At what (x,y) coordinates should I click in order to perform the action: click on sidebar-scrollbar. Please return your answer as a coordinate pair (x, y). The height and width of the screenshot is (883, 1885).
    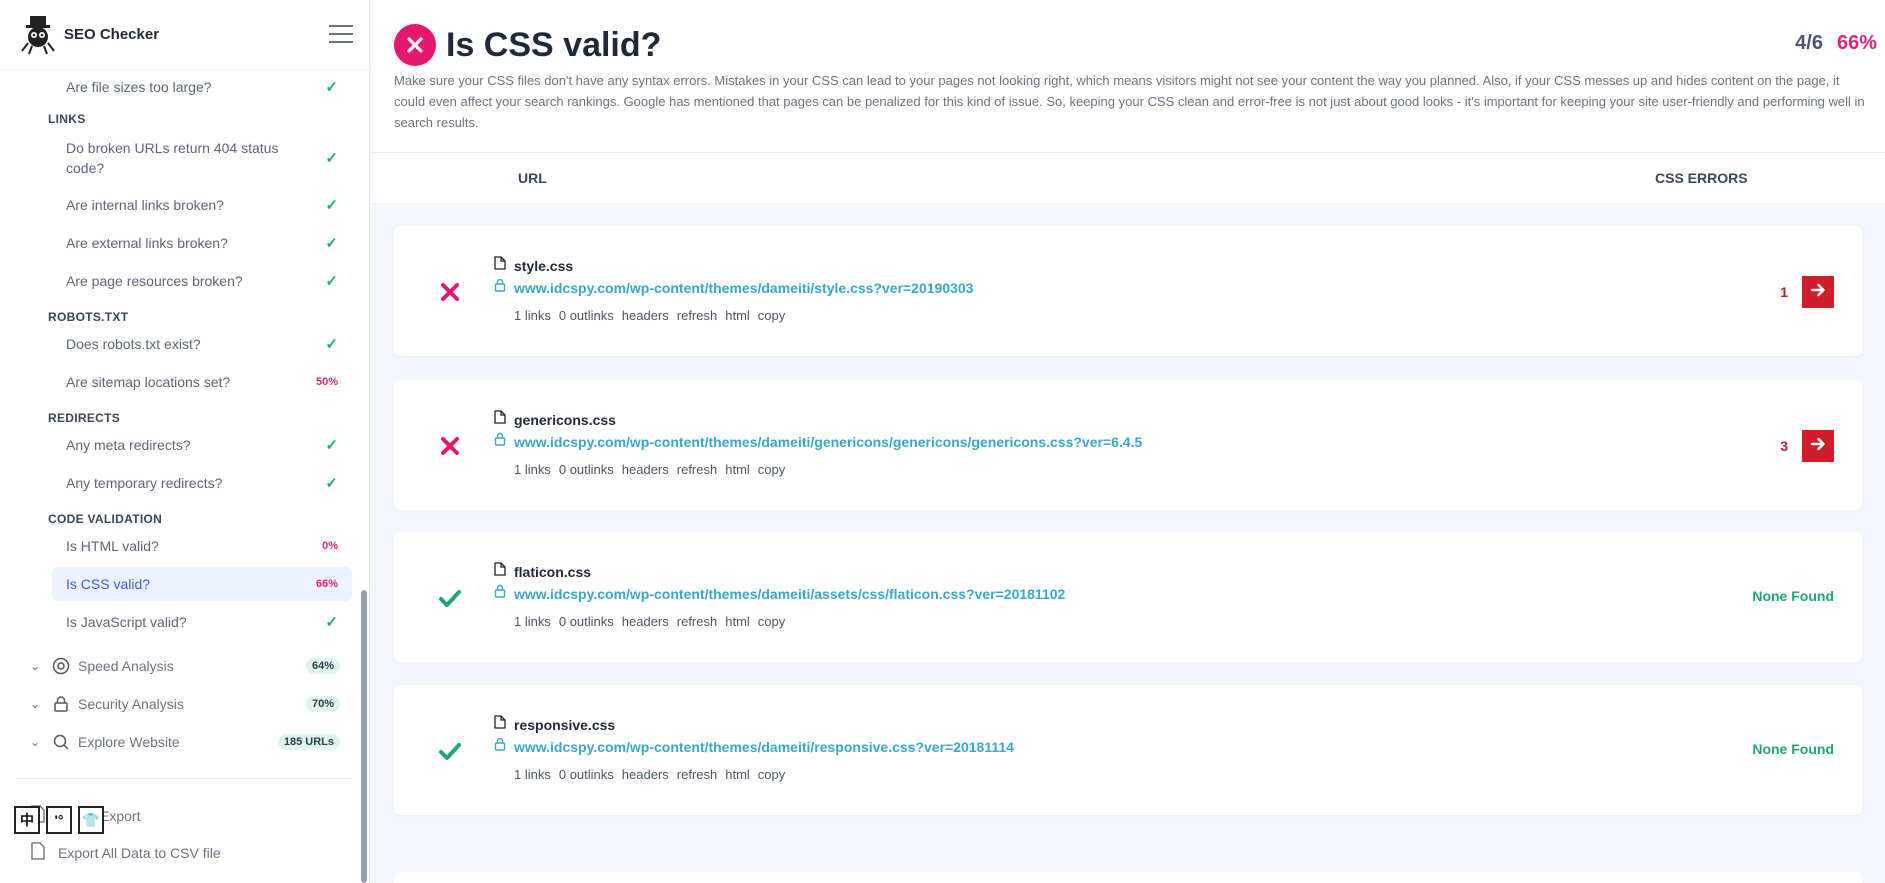
    Looking at the image, I should click on (364, 736).